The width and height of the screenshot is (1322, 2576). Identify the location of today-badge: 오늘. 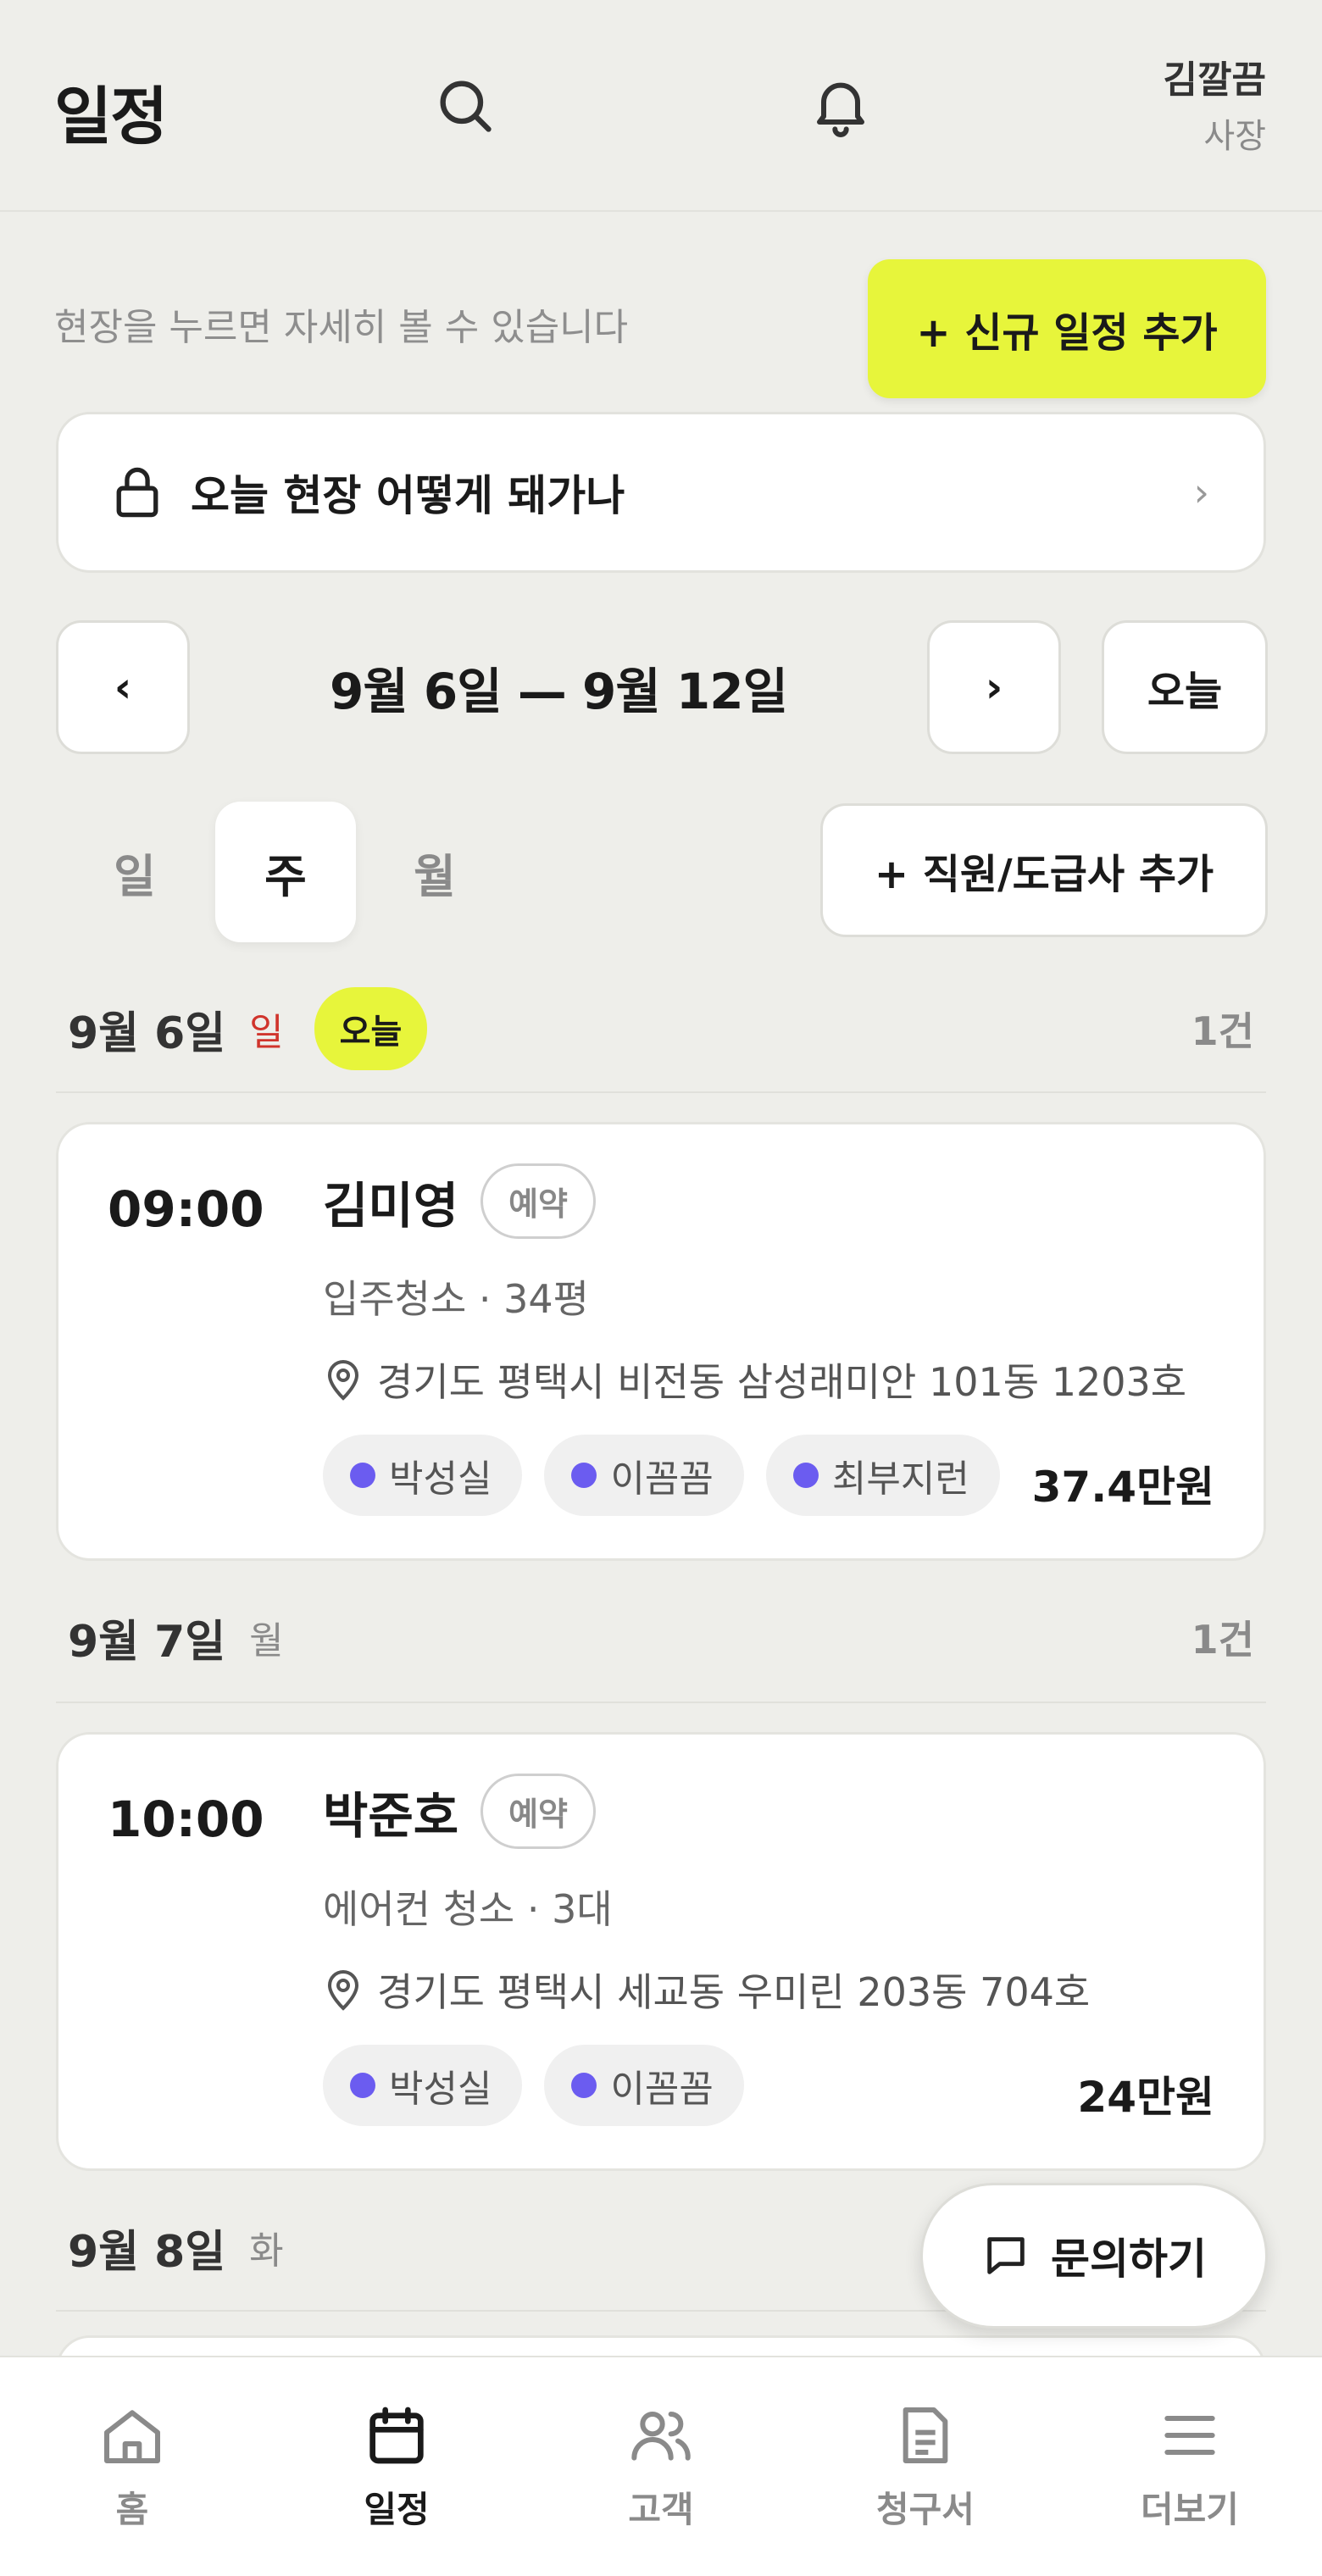
(371, 1028).